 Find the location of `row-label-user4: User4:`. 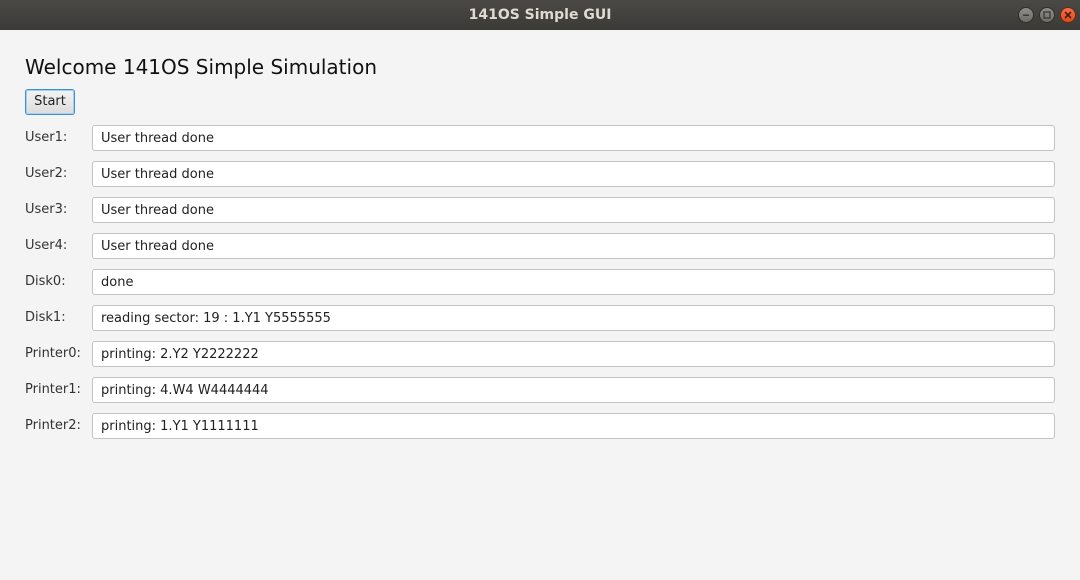

row-label-user4: User4: is located at coordinates (46, 245).